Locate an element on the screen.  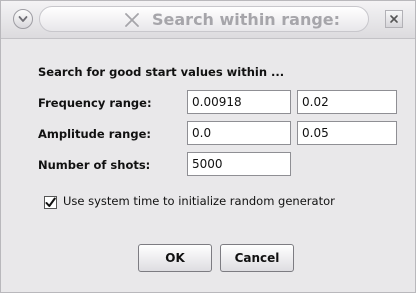
title-pill: Search within range: is located at coordinates (204, 19).